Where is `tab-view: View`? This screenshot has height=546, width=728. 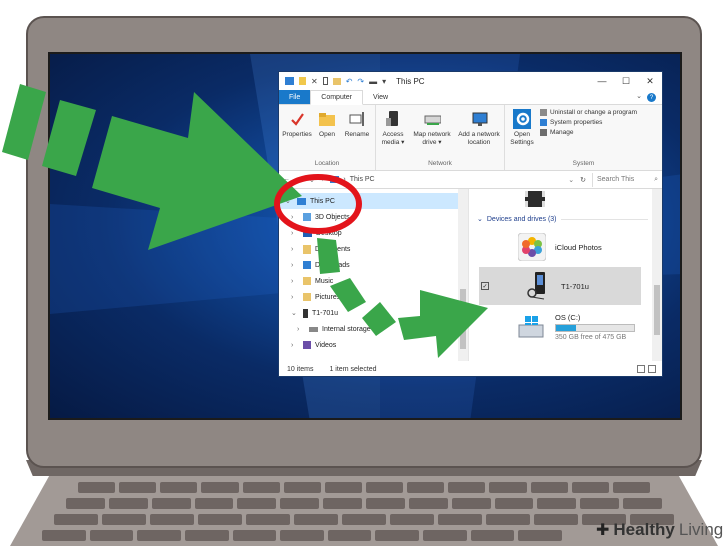 tab-view: View is located at coordinates (380, 97).